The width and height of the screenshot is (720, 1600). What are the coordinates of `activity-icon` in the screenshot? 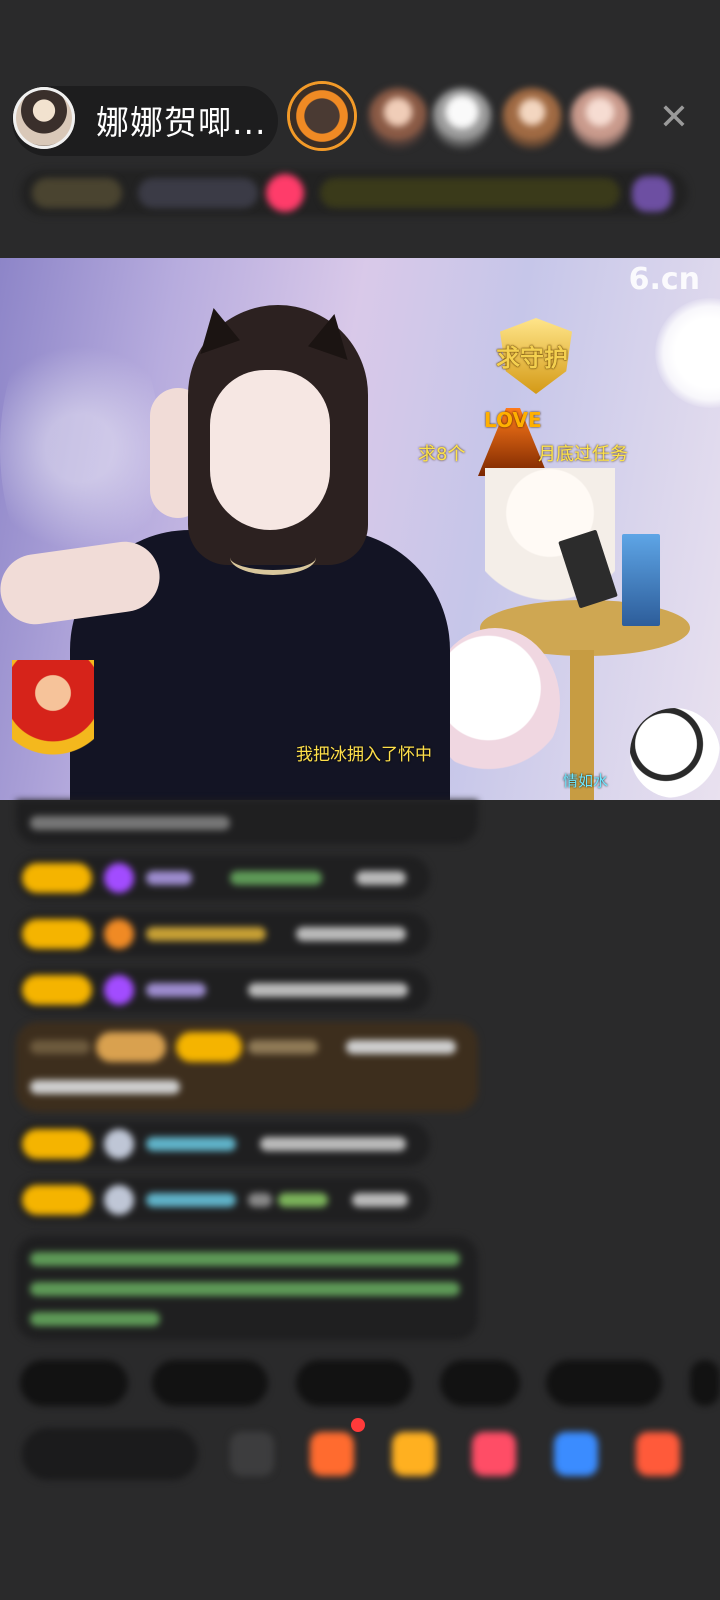 It's located at (652, 194).